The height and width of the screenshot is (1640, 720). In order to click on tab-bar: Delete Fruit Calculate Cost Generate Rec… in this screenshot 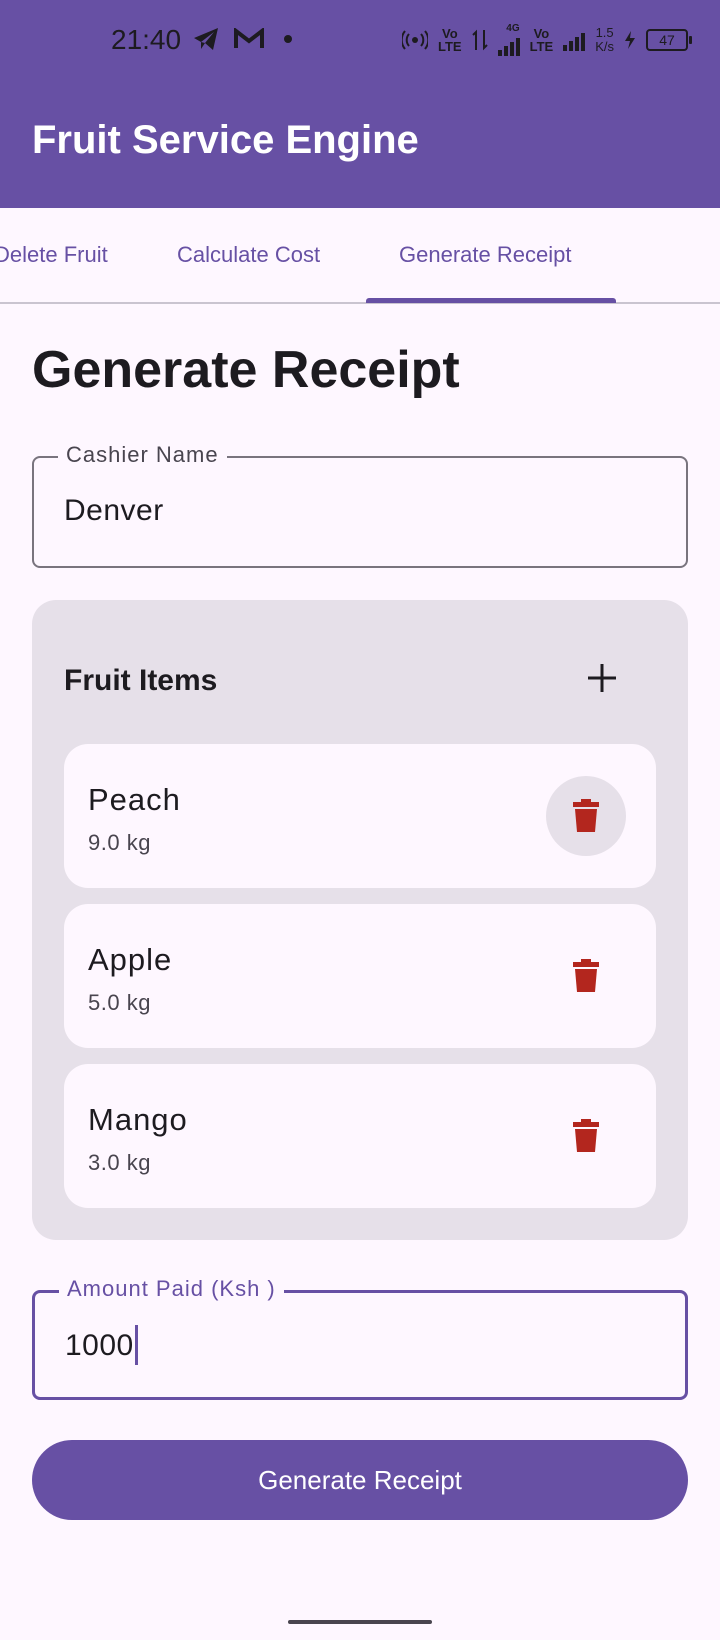, I will do `click(360, 256)`.